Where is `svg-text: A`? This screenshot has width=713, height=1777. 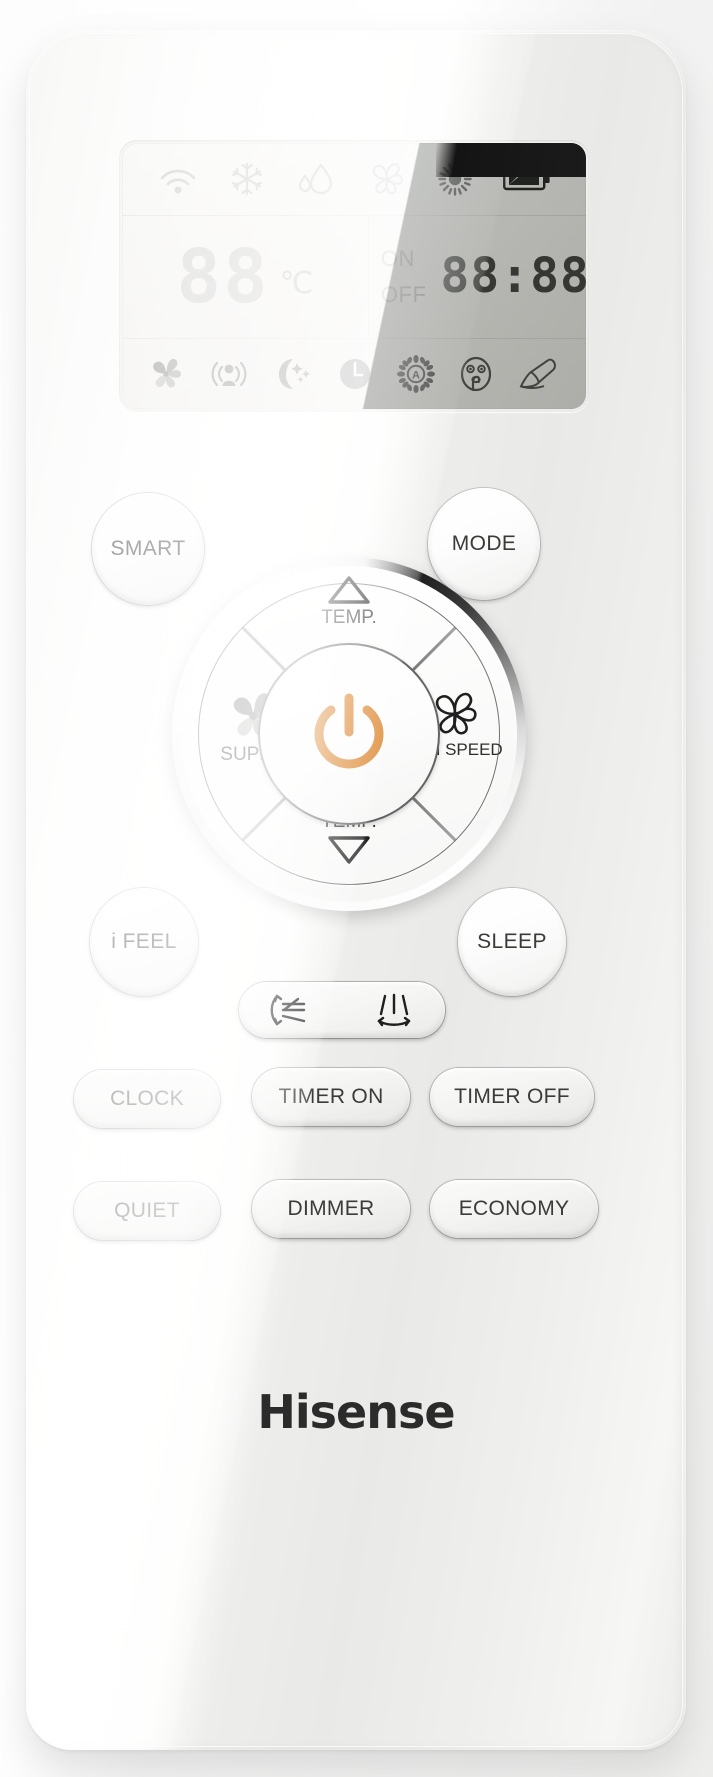
svg-text: A is located at coordinates (416, 376).